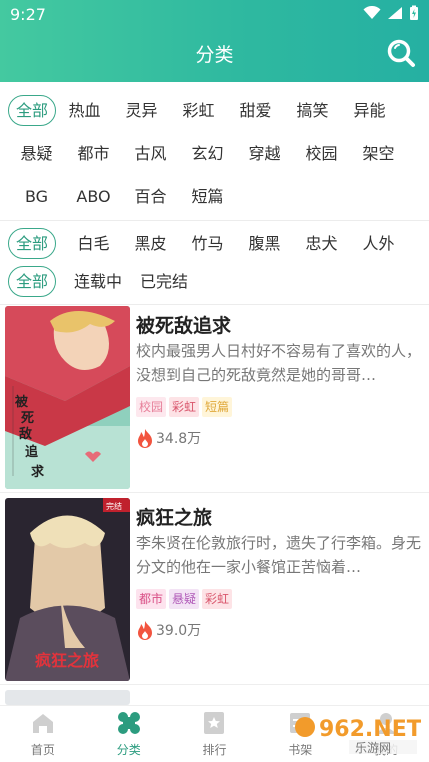  I want to click on tab-category: 分类, so click(129, 734).